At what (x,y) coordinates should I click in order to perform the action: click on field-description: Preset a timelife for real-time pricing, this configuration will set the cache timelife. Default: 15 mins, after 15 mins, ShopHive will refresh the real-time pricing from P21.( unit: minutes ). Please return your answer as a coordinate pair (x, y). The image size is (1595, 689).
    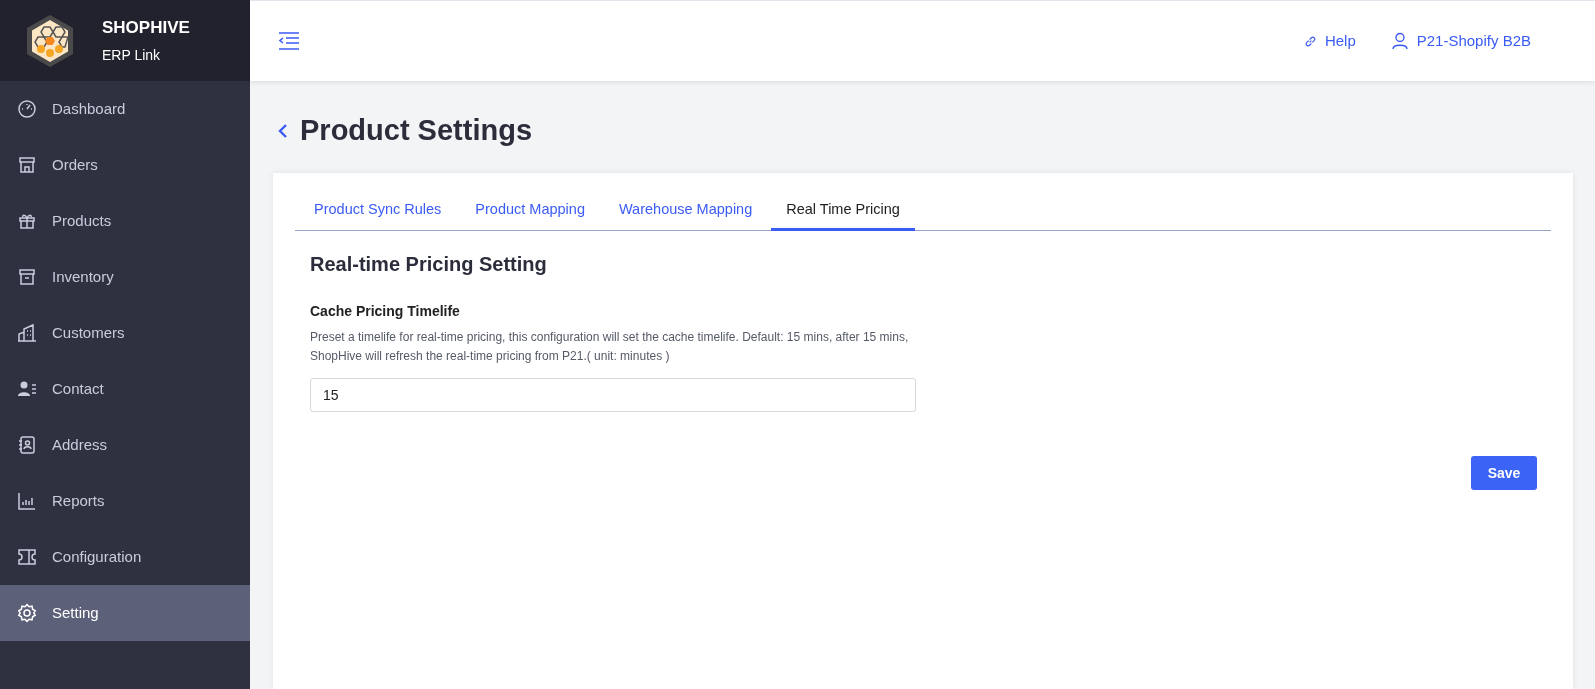
    Looking at the image, I should click on (610, 347).